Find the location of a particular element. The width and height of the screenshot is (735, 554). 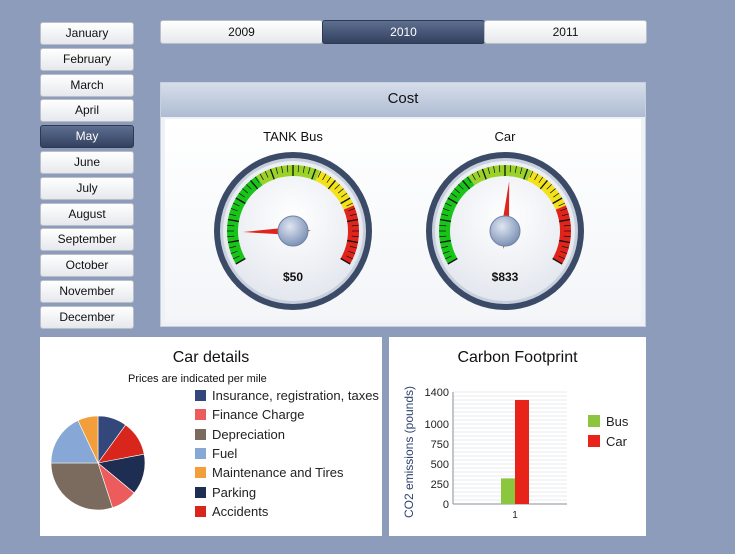

x-tick-label: 1 is located at coordinates (515, 515).